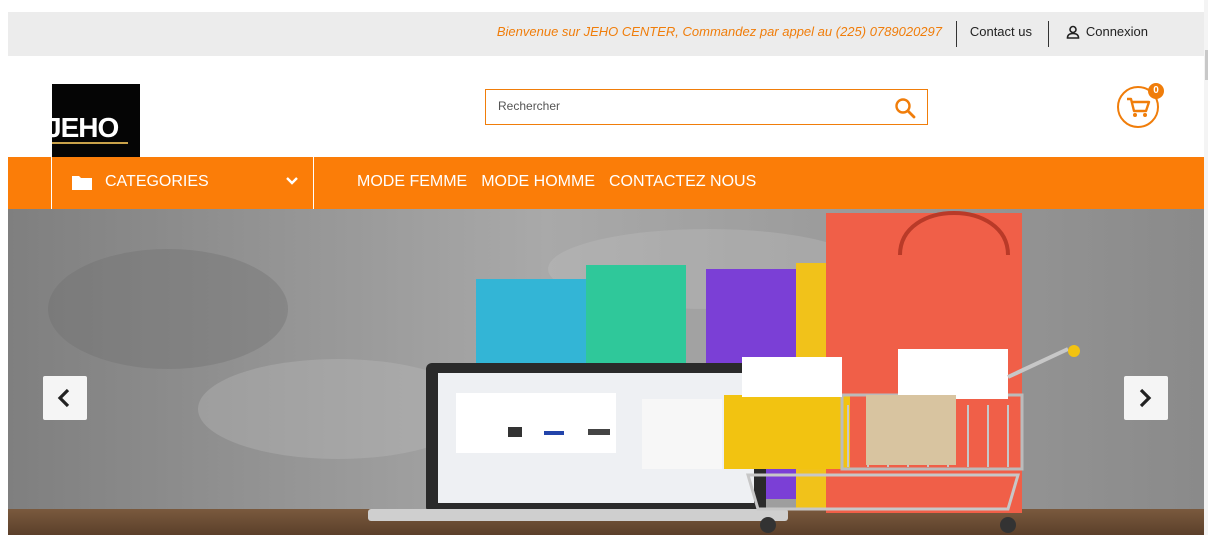  I want to click on categories-dropdown: CATEGORIES, so click(182, 183).